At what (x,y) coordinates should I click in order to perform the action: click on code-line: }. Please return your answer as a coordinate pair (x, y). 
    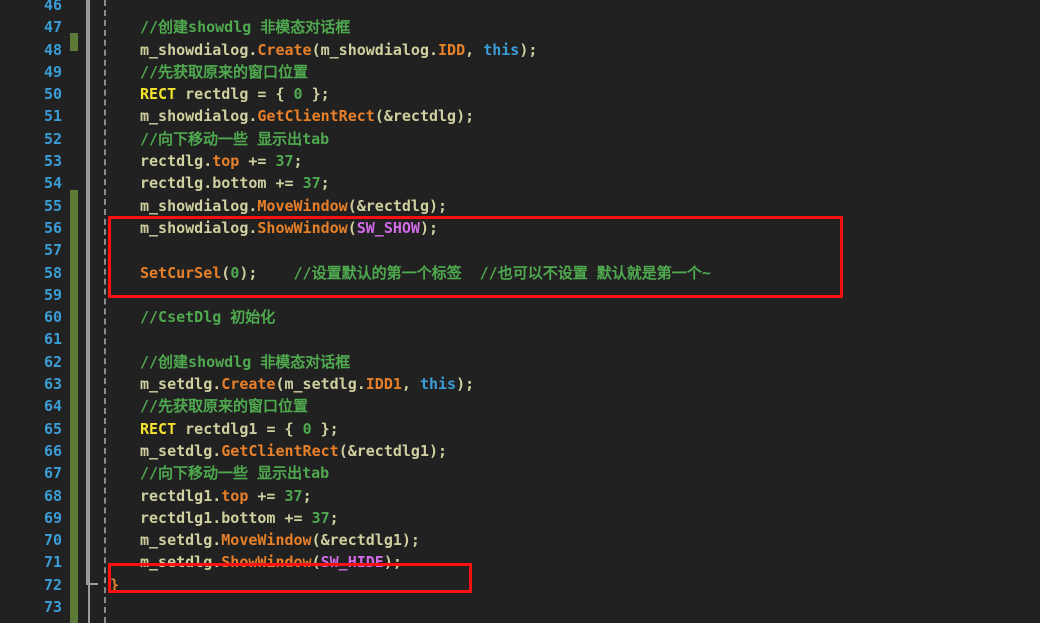
    Looking at the image, I should click on (575, 585).